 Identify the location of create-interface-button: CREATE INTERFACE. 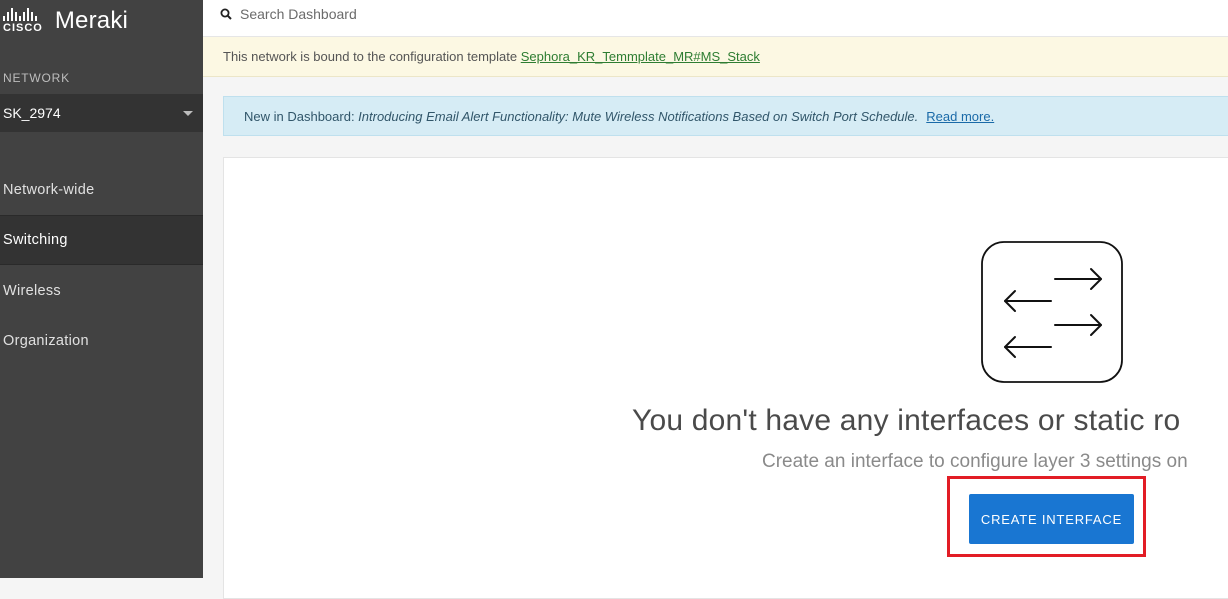
(1051, 519).